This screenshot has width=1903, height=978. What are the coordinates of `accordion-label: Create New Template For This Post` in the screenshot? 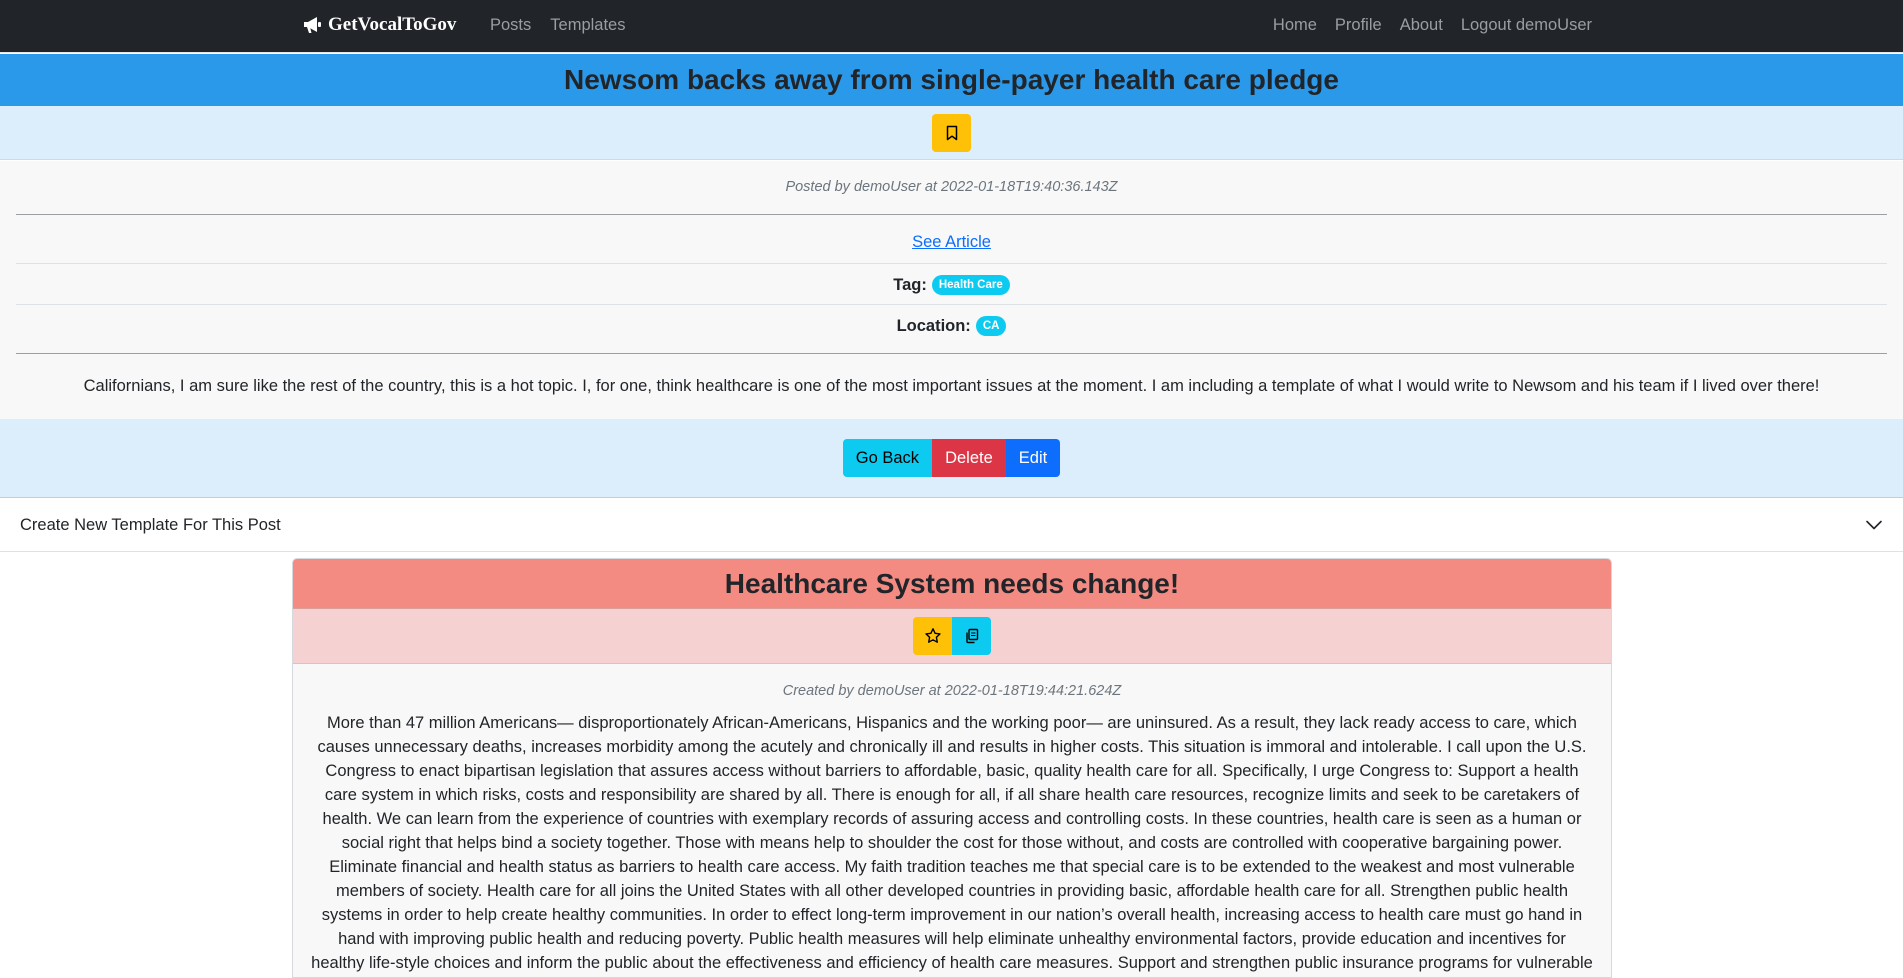 It's located at (150, 524).